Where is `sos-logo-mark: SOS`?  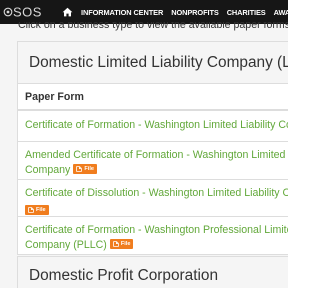
sos-logo-mark: SOS is located at coordinates (22, 12).